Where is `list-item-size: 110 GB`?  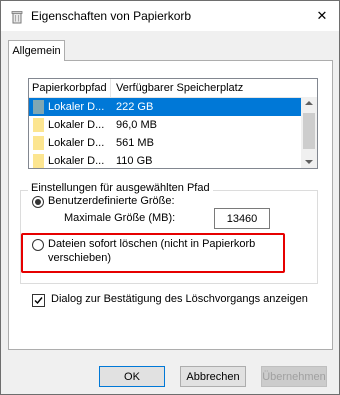 list-item-size: 110 GB is located at coordinates (134, 161).